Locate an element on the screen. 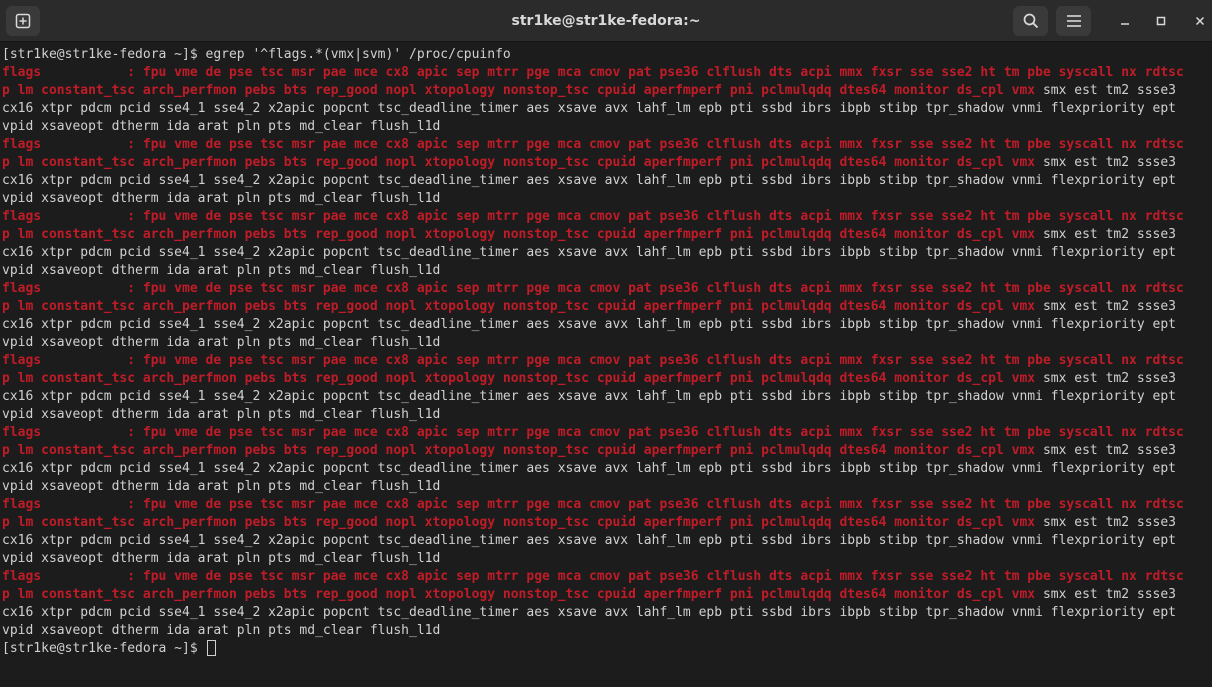 Image resolution: width=1212 pixels, height=687 pixels. close-button is located at coordinates (1200, 21).